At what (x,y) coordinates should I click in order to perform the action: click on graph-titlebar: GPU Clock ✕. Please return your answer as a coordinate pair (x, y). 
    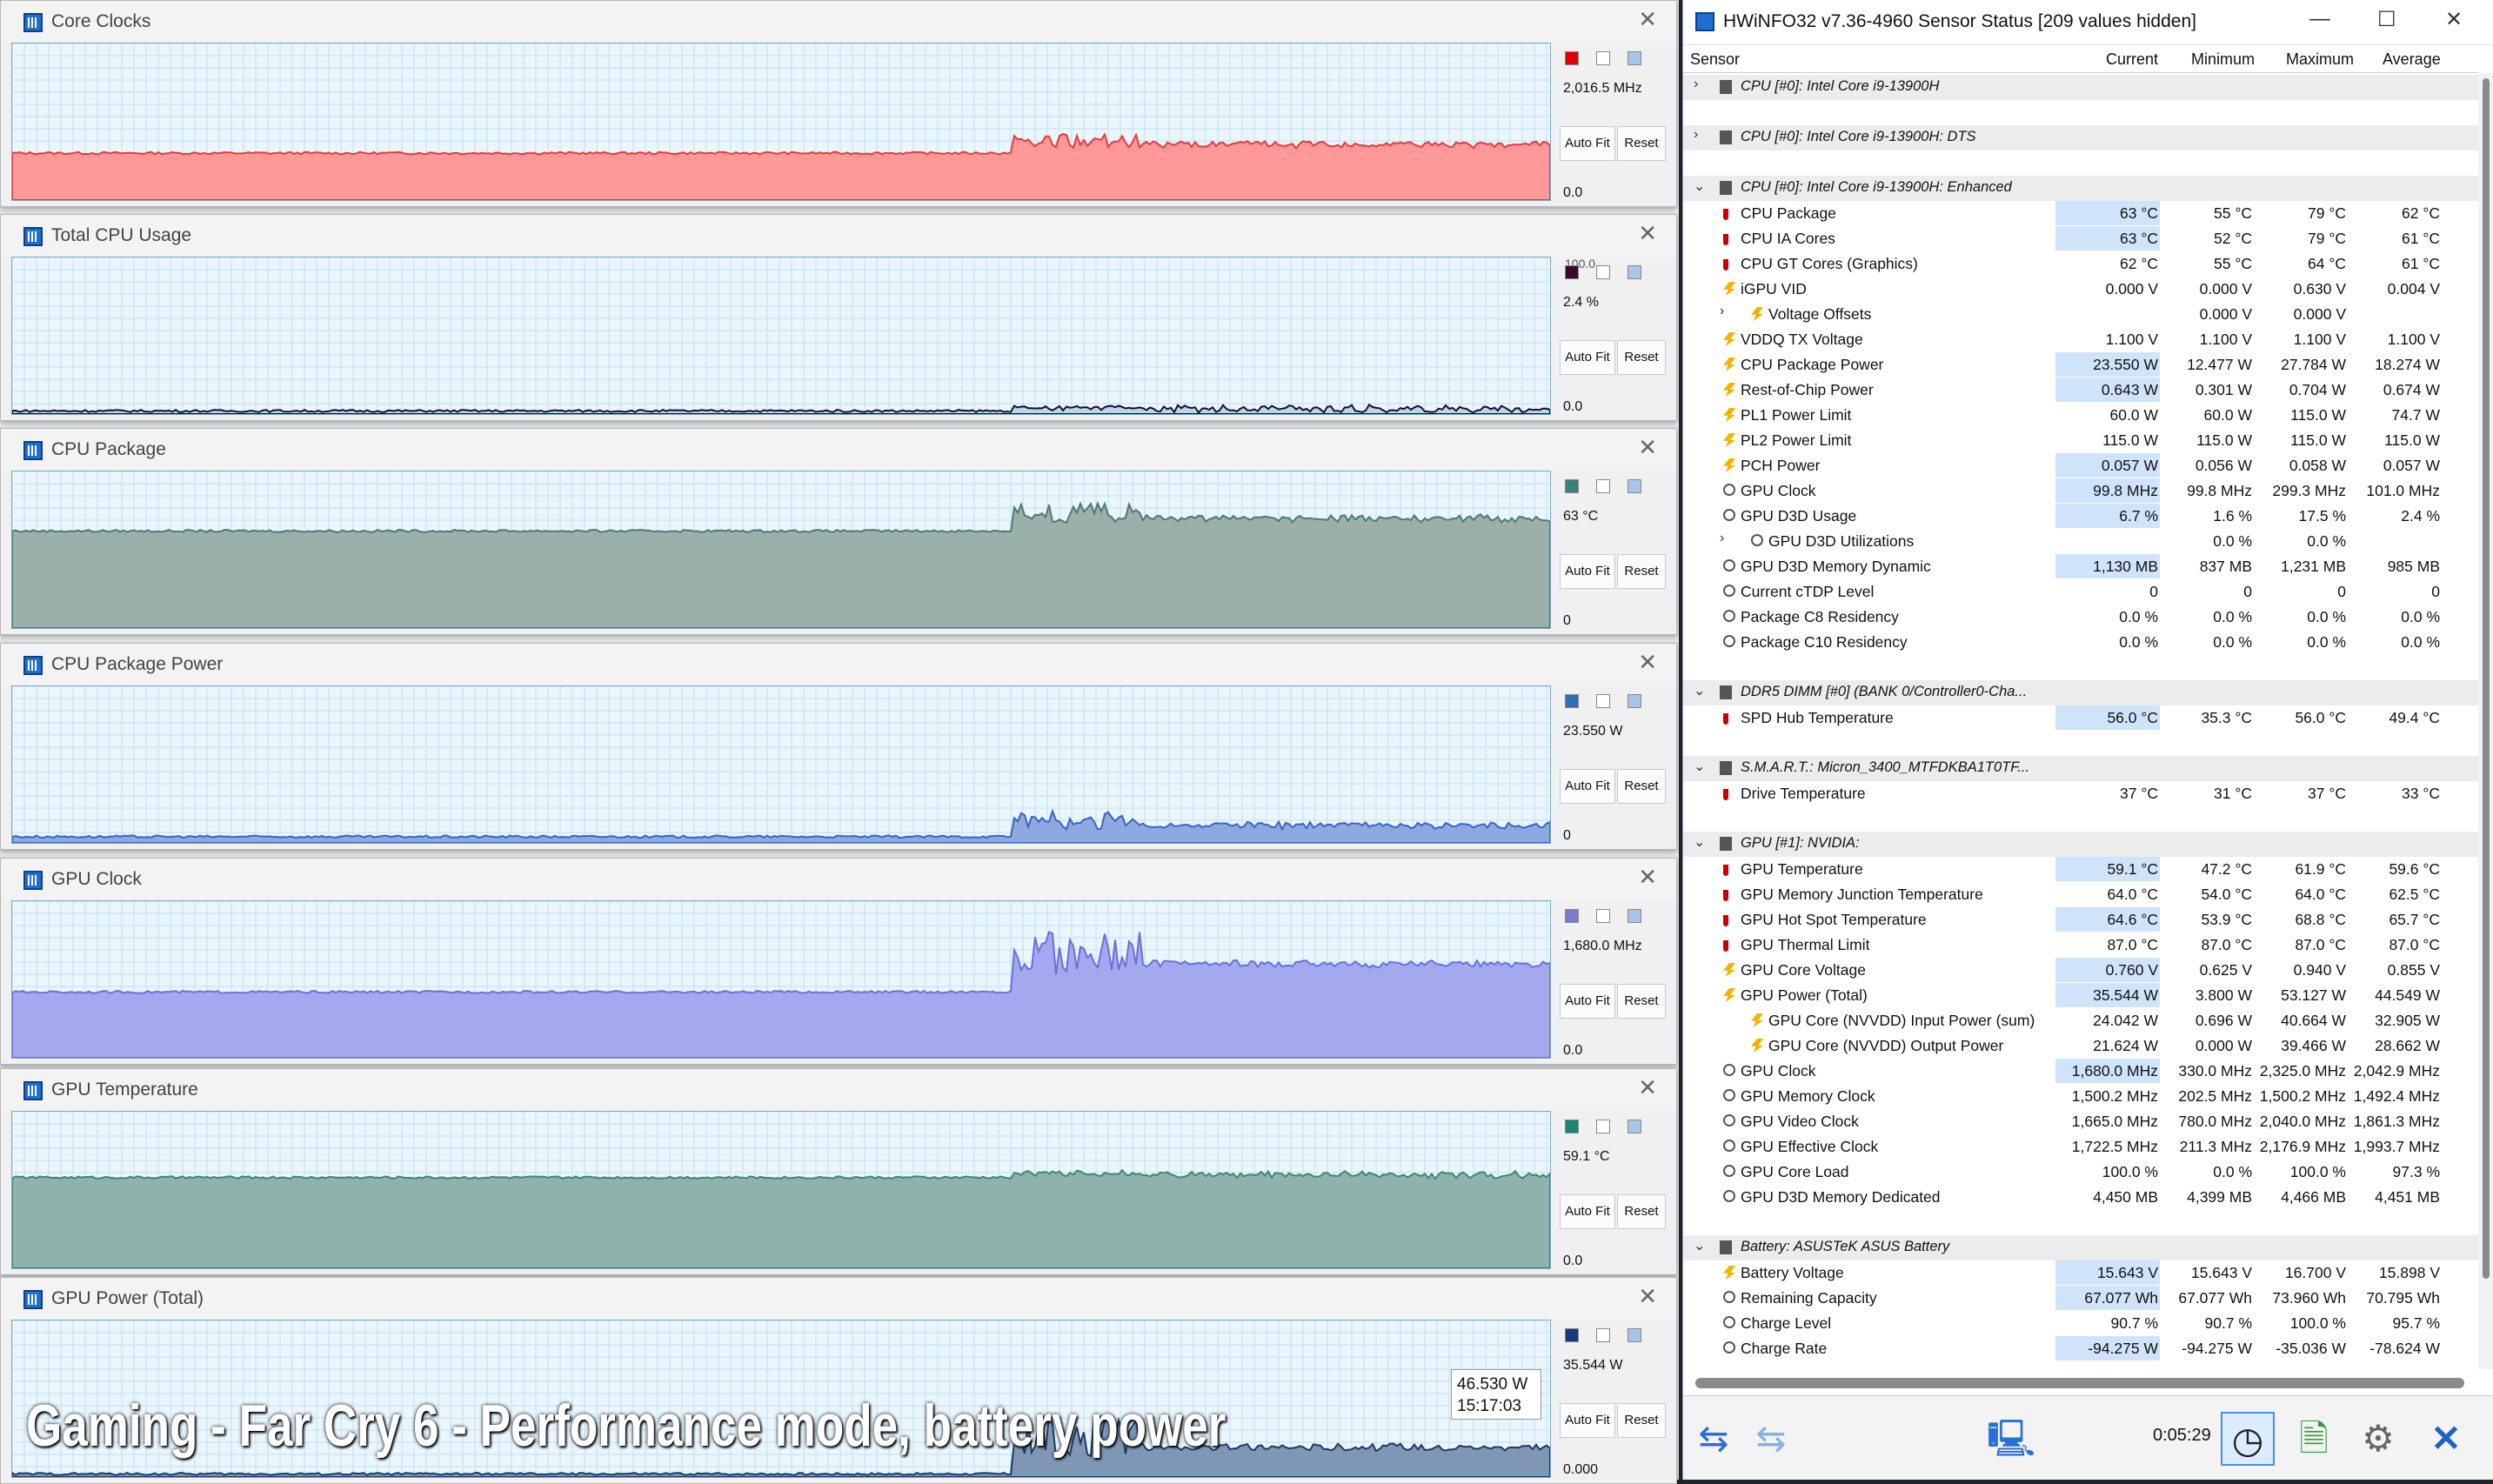
    Looking at the image, I should click on (838, 880).